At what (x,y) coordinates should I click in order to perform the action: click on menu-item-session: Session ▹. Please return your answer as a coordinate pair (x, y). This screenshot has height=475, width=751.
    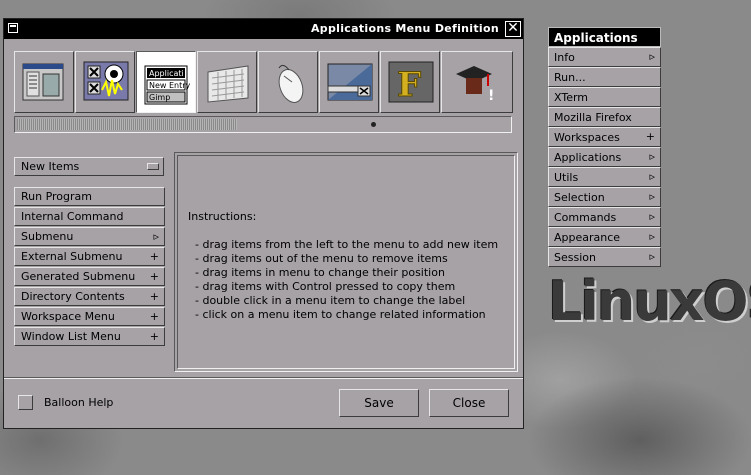
    Looking at the image, I should click on (604, 257).